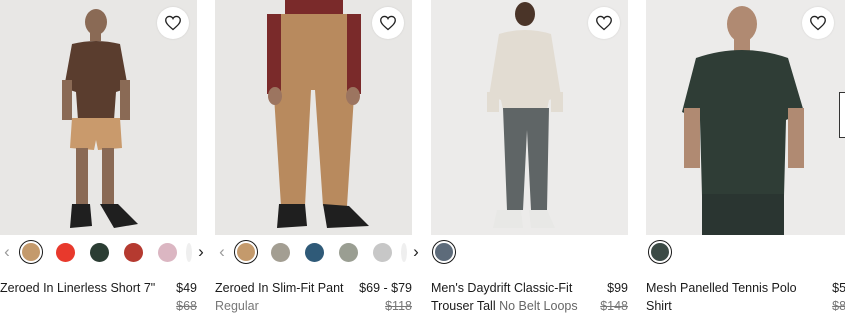  Describe the element at coordinates (538, 306) in the screenshot. I see `product-variant: No Belt Loops` at that location.